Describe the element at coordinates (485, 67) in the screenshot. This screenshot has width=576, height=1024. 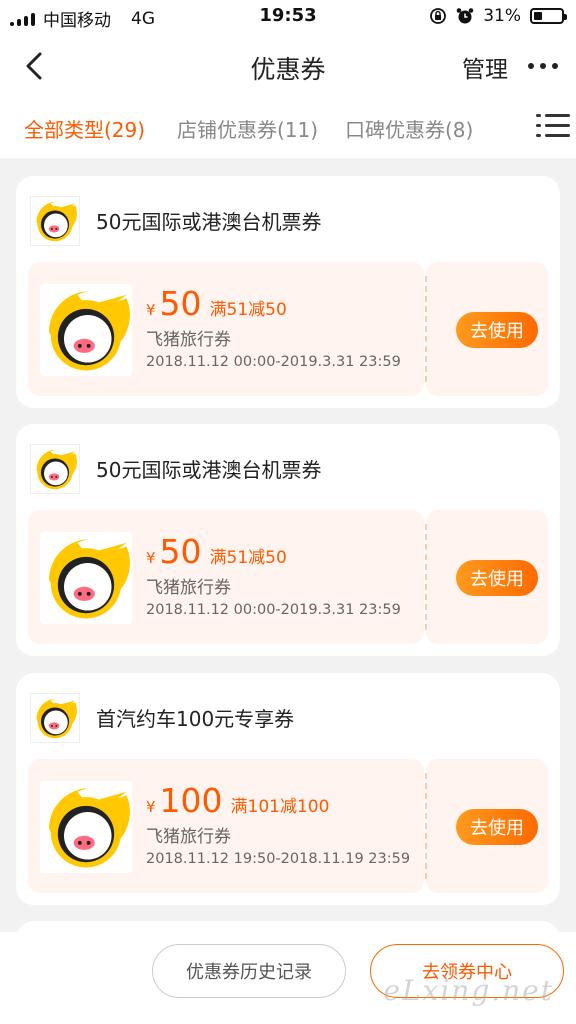
I see `manage-button: 管理` at that location.